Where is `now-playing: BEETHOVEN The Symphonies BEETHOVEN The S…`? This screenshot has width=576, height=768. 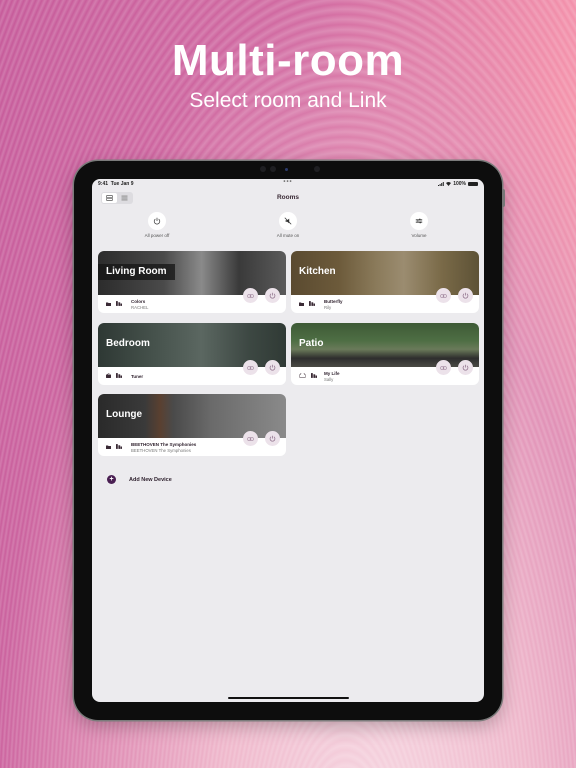 now-playing: BEETHOVEN The Symphonies BEETHOVEN The S… is located at coordinates (163, 447).